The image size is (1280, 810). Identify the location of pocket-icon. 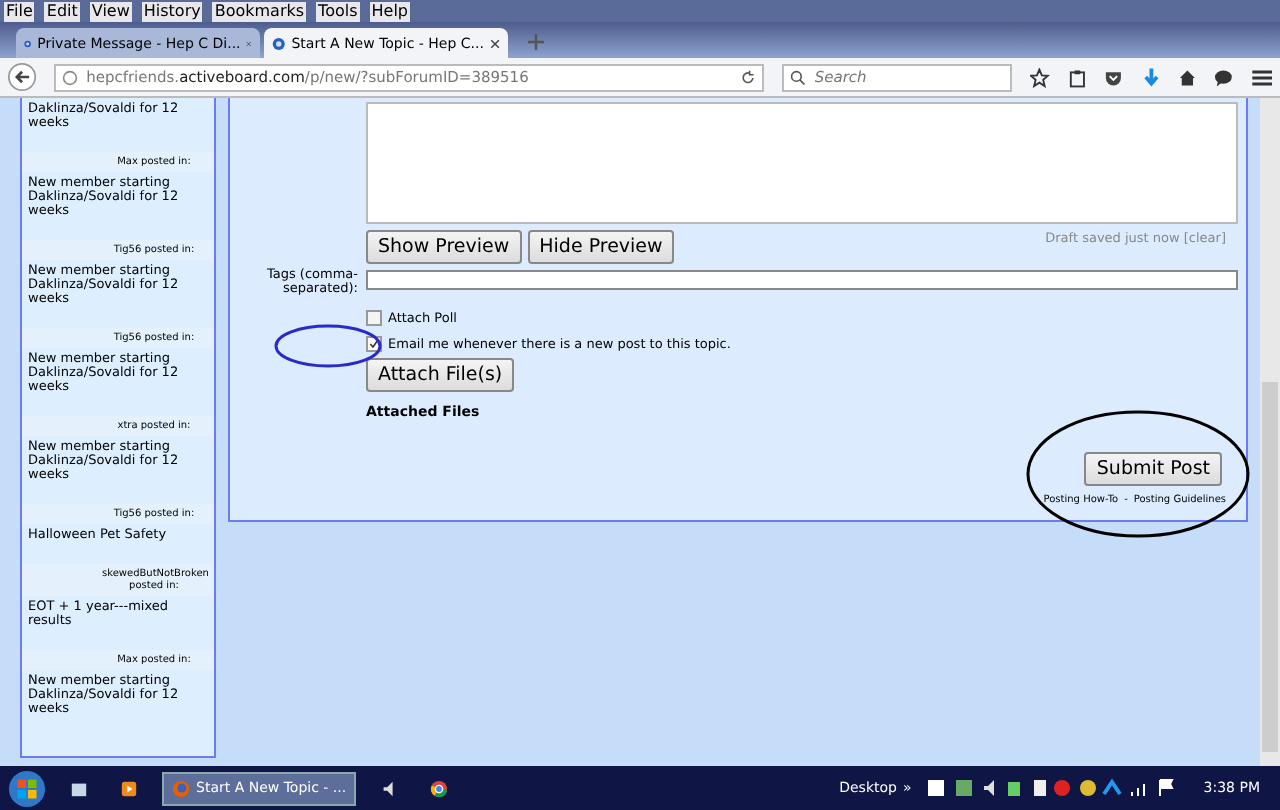
(1114, 77).